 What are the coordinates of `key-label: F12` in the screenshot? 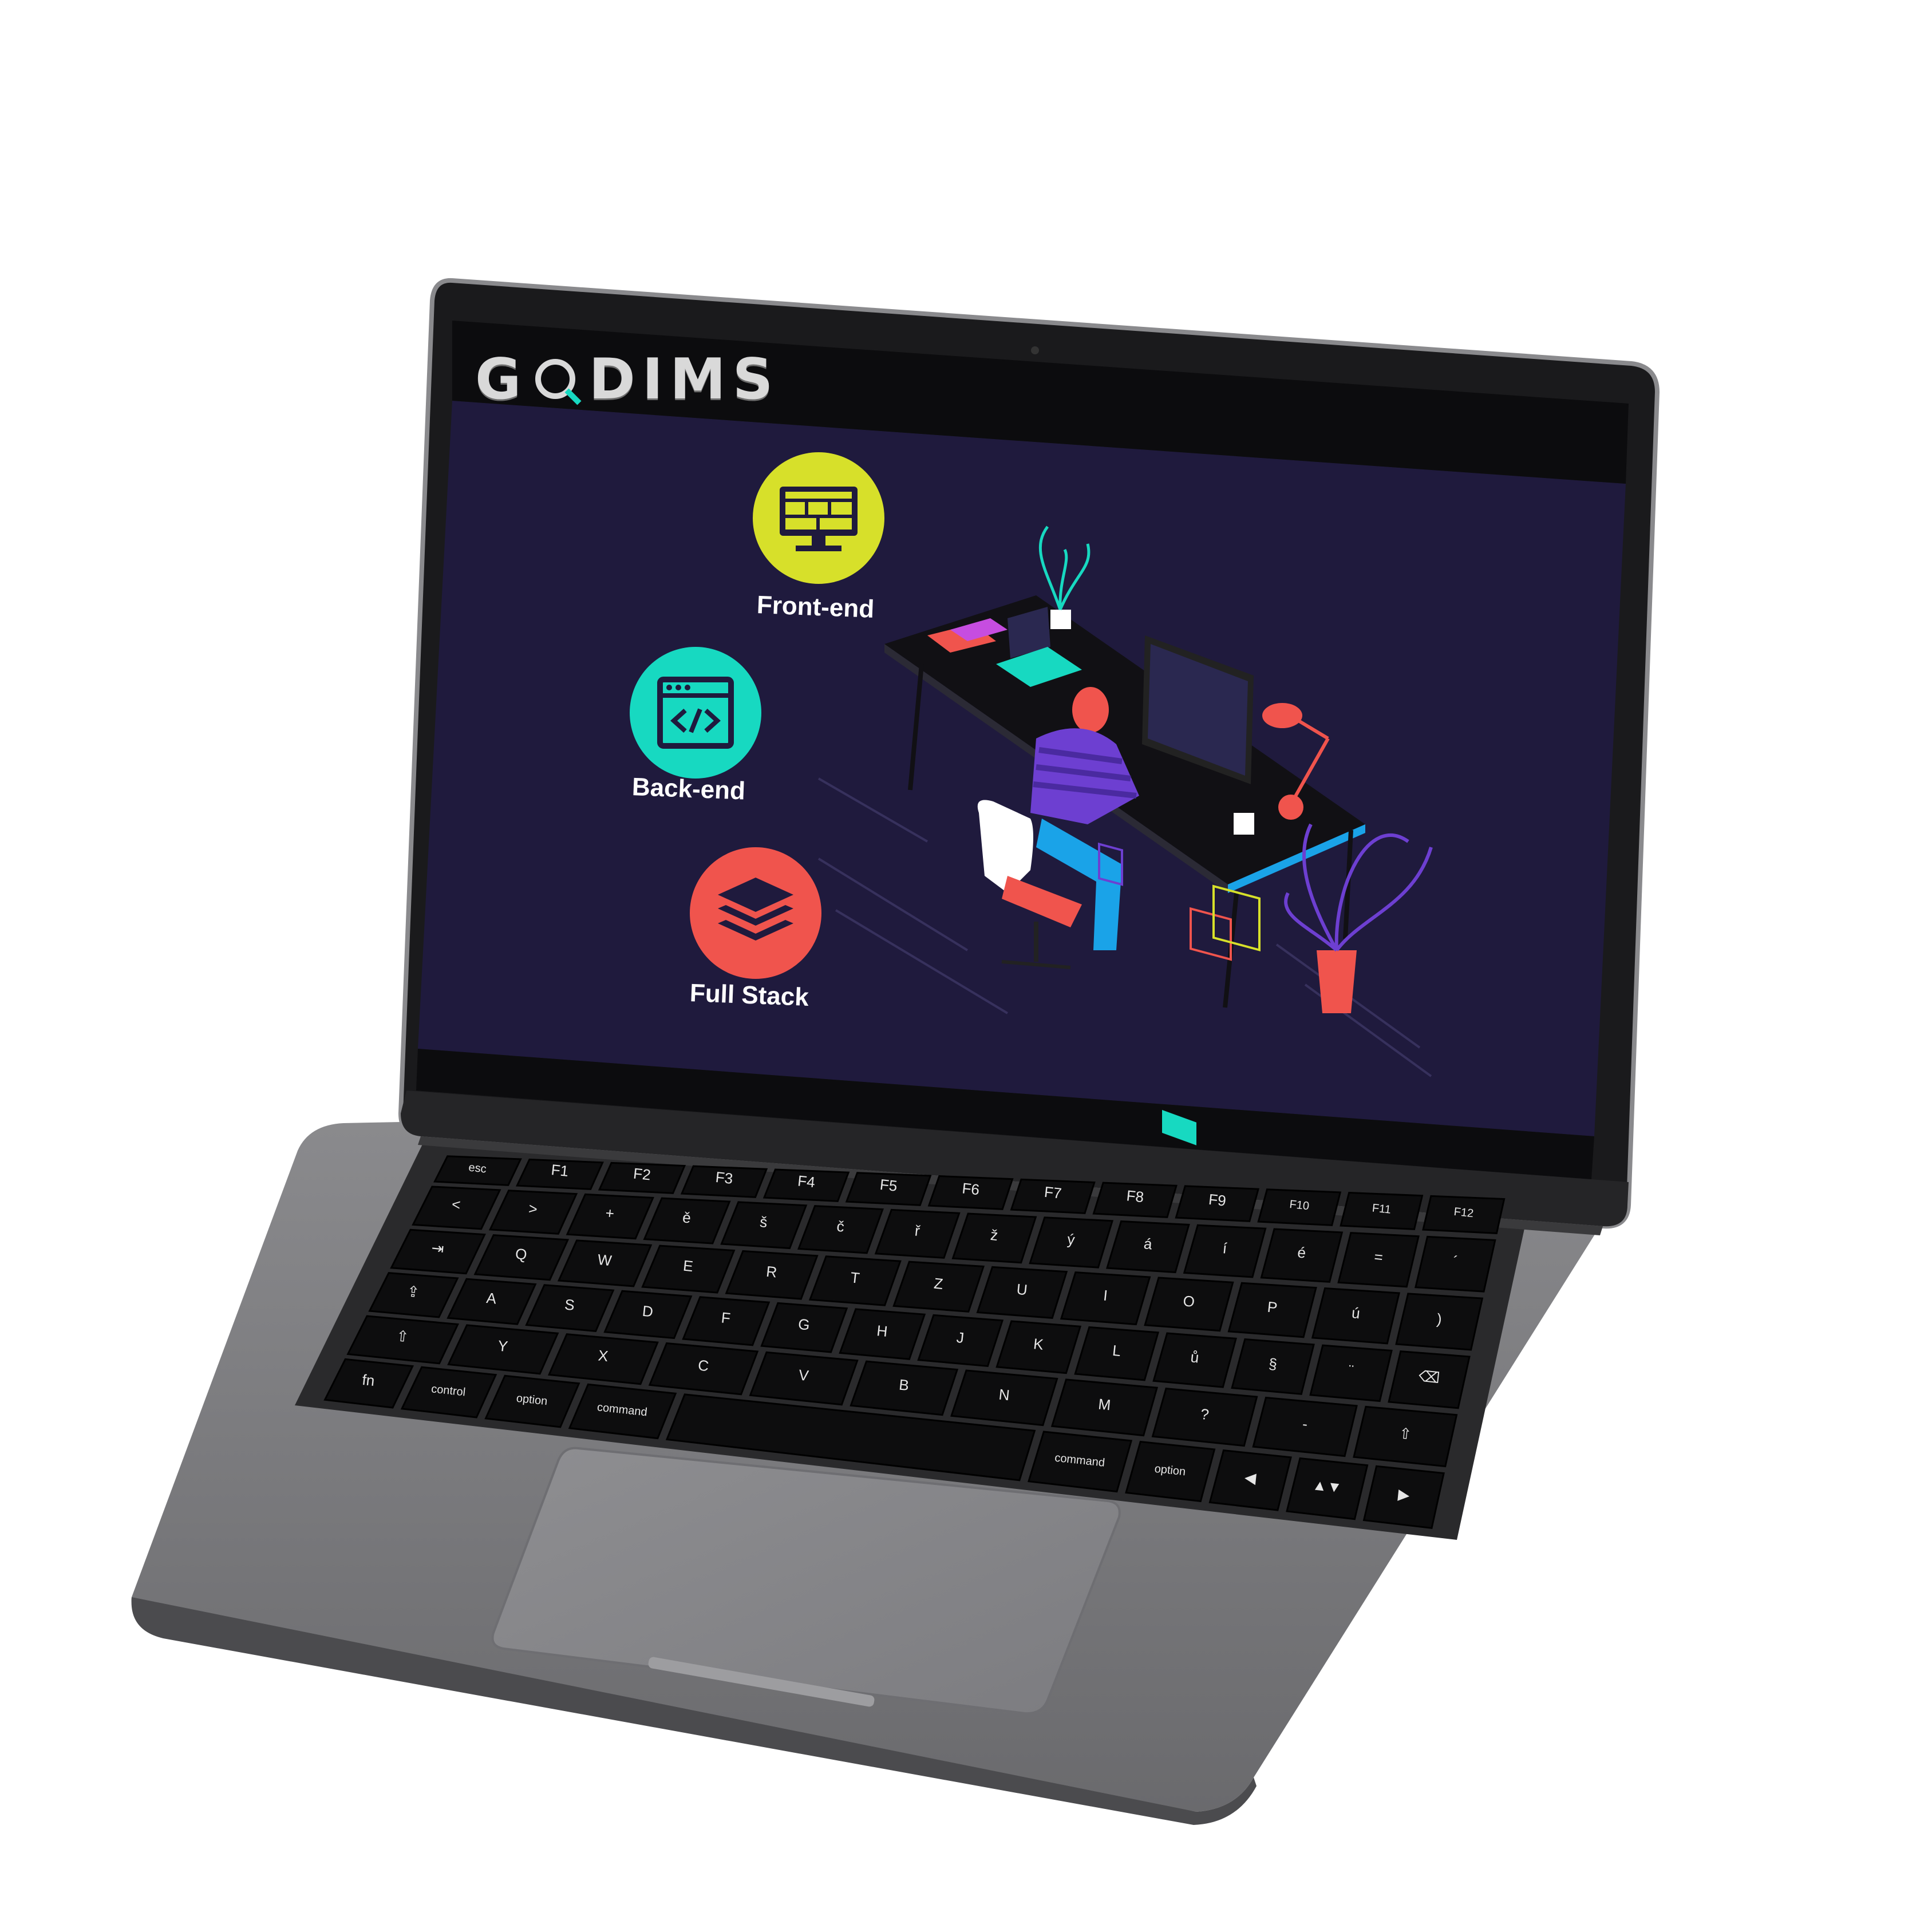 It's located at (1464, 1213).